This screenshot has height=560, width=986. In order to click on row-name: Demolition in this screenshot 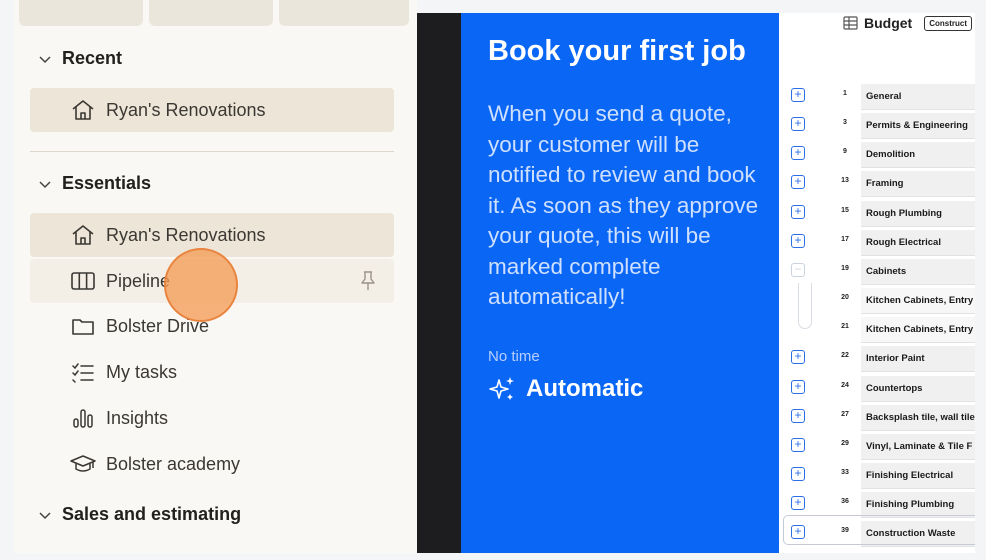, I will do `click(918, 155)`.